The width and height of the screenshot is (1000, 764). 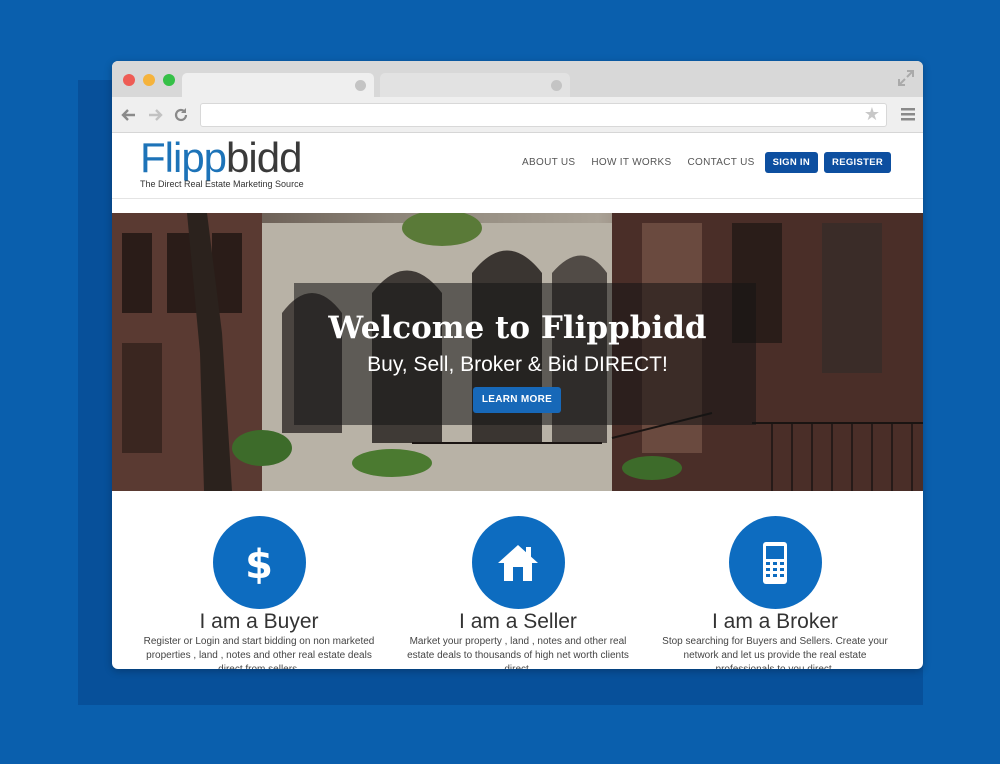 What do you see at coordinates (129, 115) in the screenshot?
I see `back-arrow-icon` at bounding box center [129, 115].